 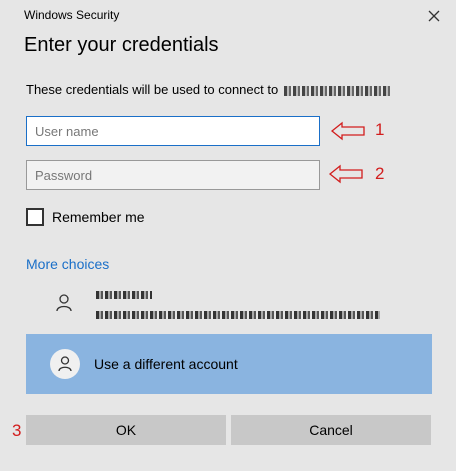 What do you see at coordinates (121, 45) in the screenshot?
I see `dialog-heading: Enter your credentials` at bounding box center [121, 45].